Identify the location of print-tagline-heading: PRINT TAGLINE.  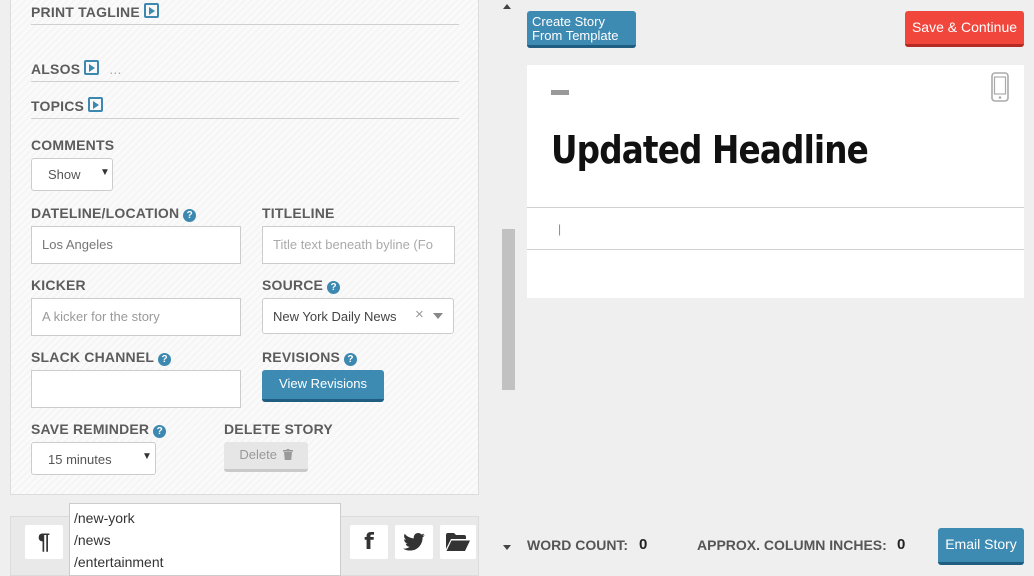
(95, 11).